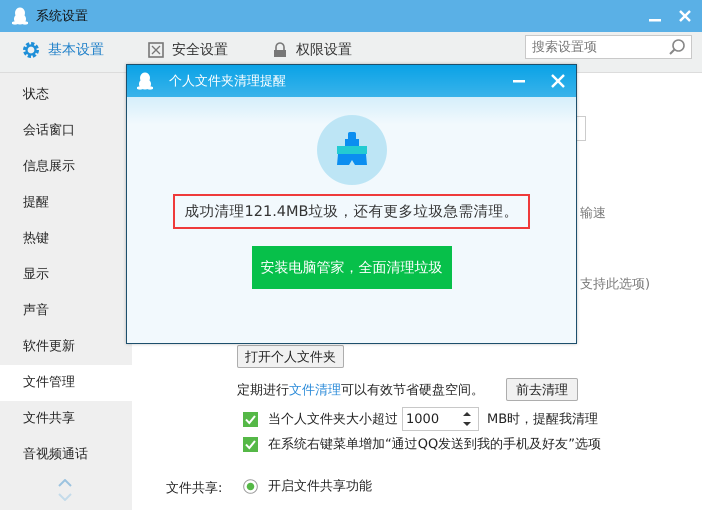 The image size is (702, 510). What do you see at coordinates (188, 50) in the screenshot?
I see `tab: 安全设置` at bounding box center [188, 50].